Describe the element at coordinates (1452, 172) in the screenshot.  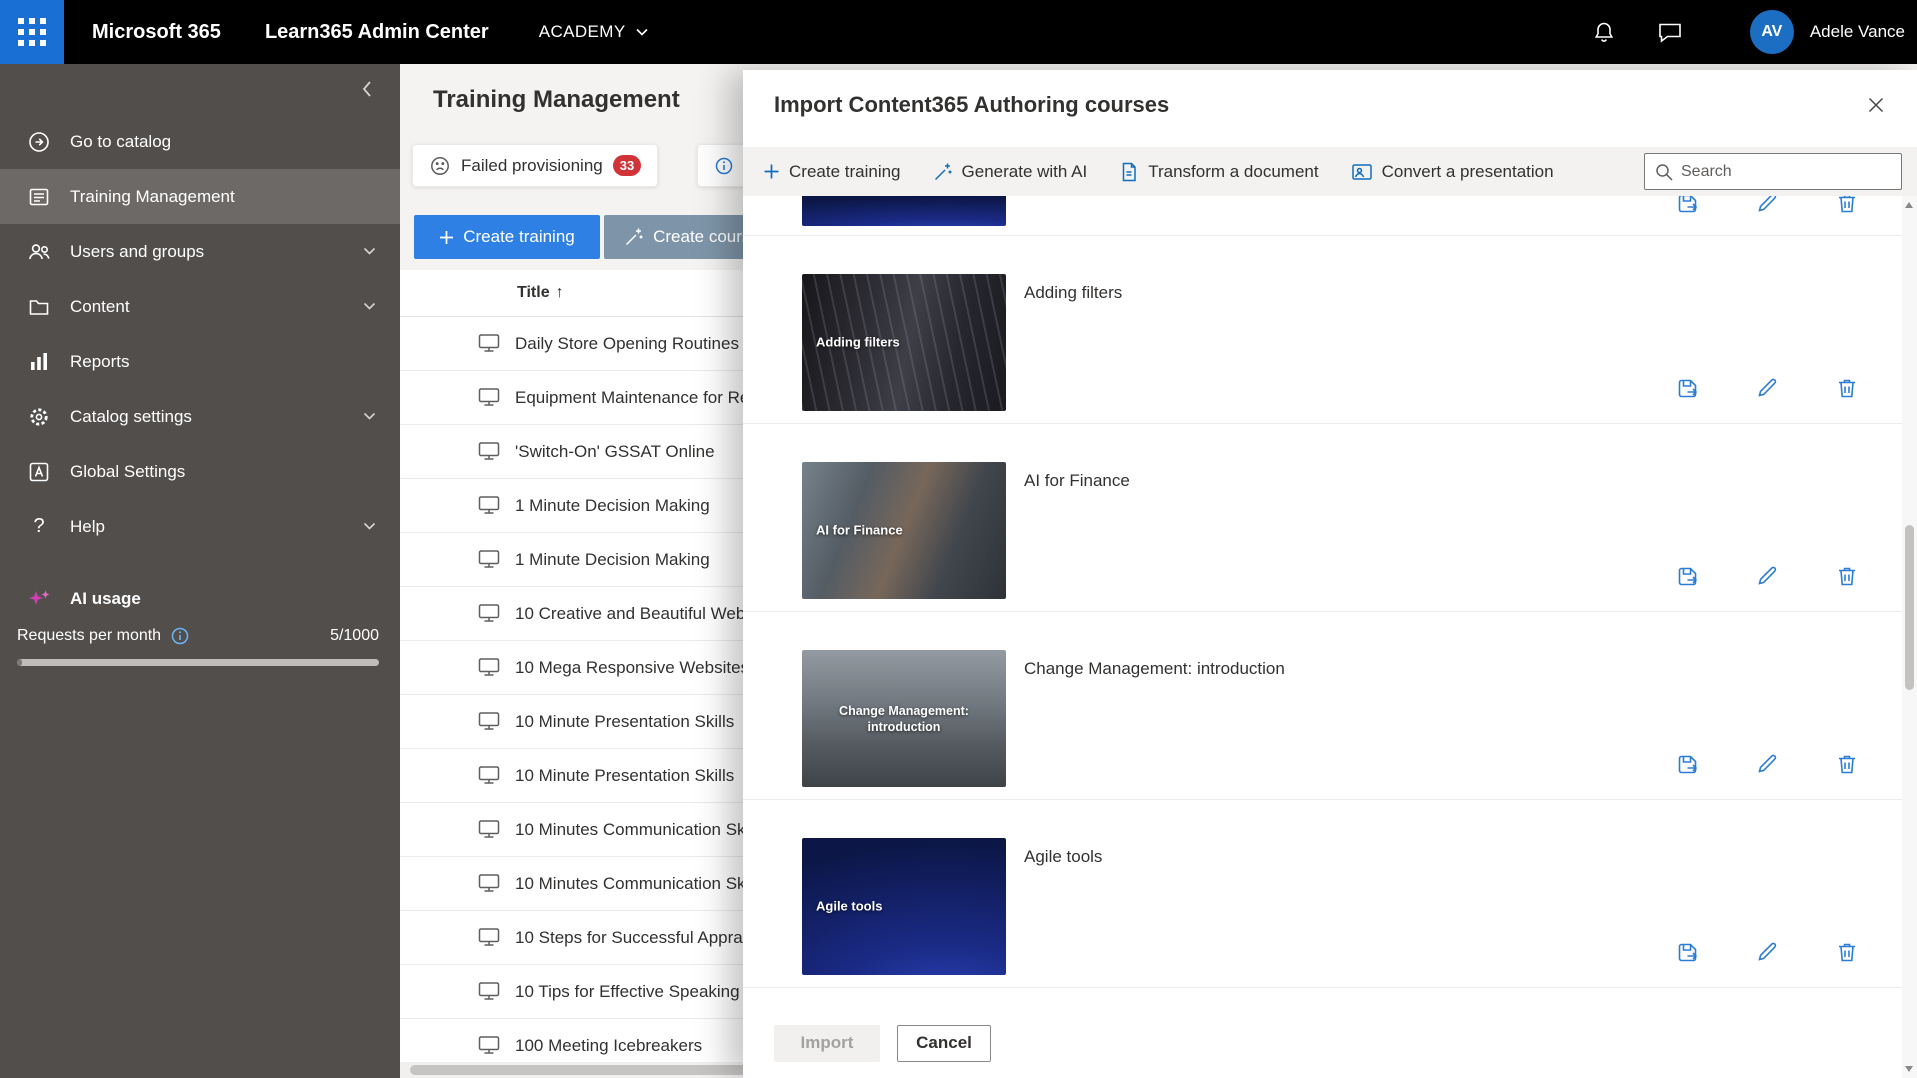
I see `convert-presentation-button: Convert a presentation` at that location.